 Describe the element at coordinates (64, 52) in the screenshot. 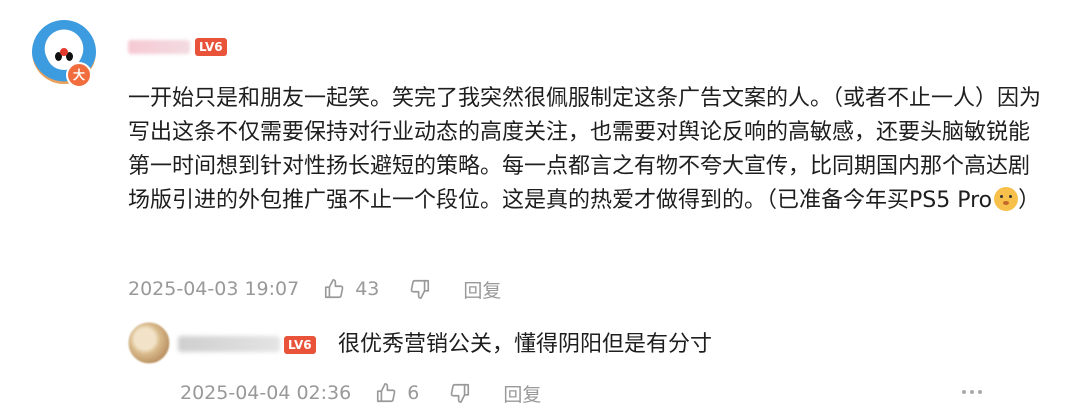

I see `avatar-nose` at that location.